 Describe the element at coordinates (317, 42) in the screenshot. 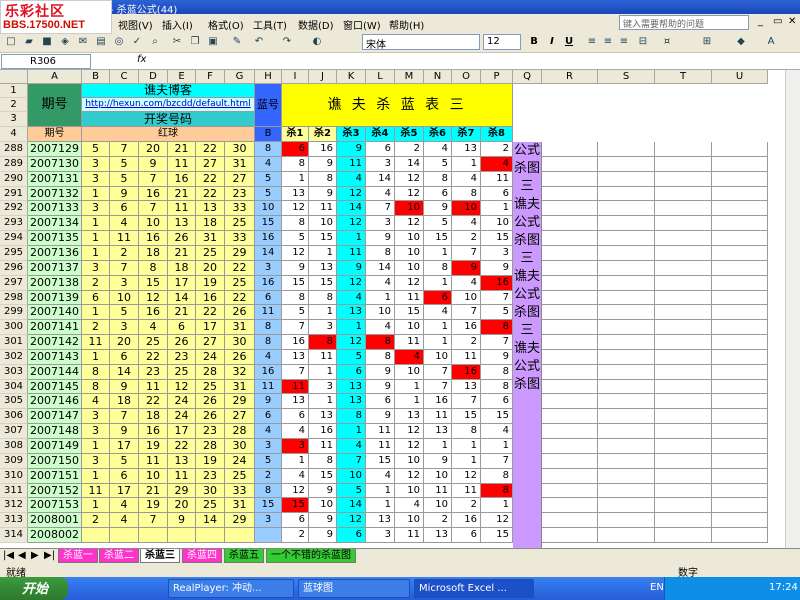

I see `hyperlink-icon: ◐` at that location.